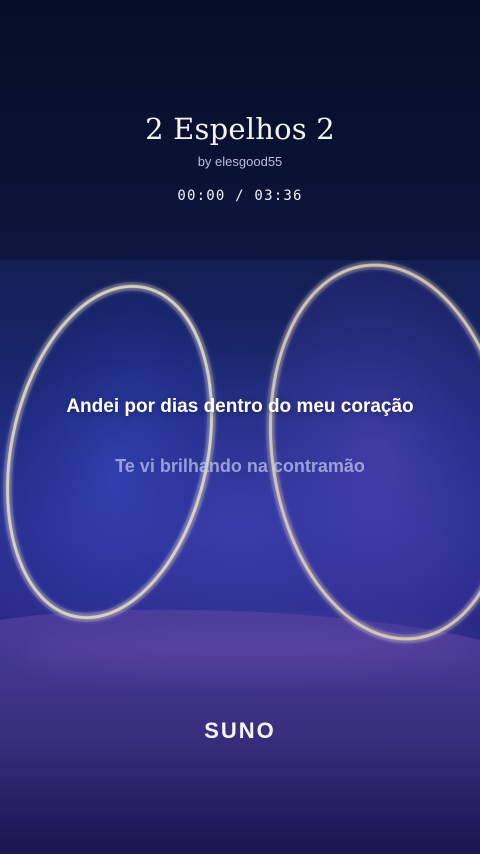 The width and height of the screenshot is (480, 854). I want to click on song-header: 2 Espelhos 2 by elesgood55 00:00 / 03:36, so click(240, 157).